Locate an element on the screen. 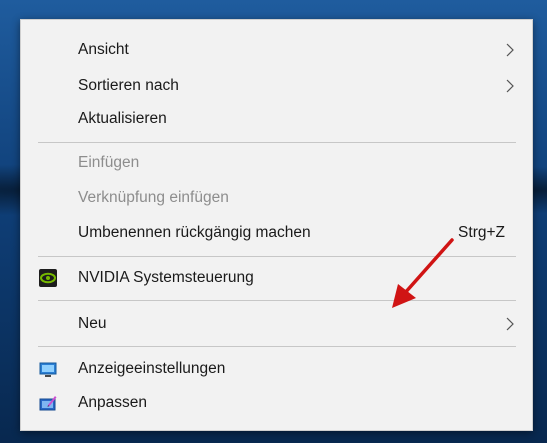 The width and height of the screenshot is (547, 443). menu-item-ansicht: Ansicht is located at coordinates (276, 50).